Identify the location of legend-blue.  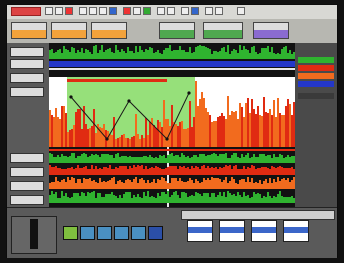
(316, 84).